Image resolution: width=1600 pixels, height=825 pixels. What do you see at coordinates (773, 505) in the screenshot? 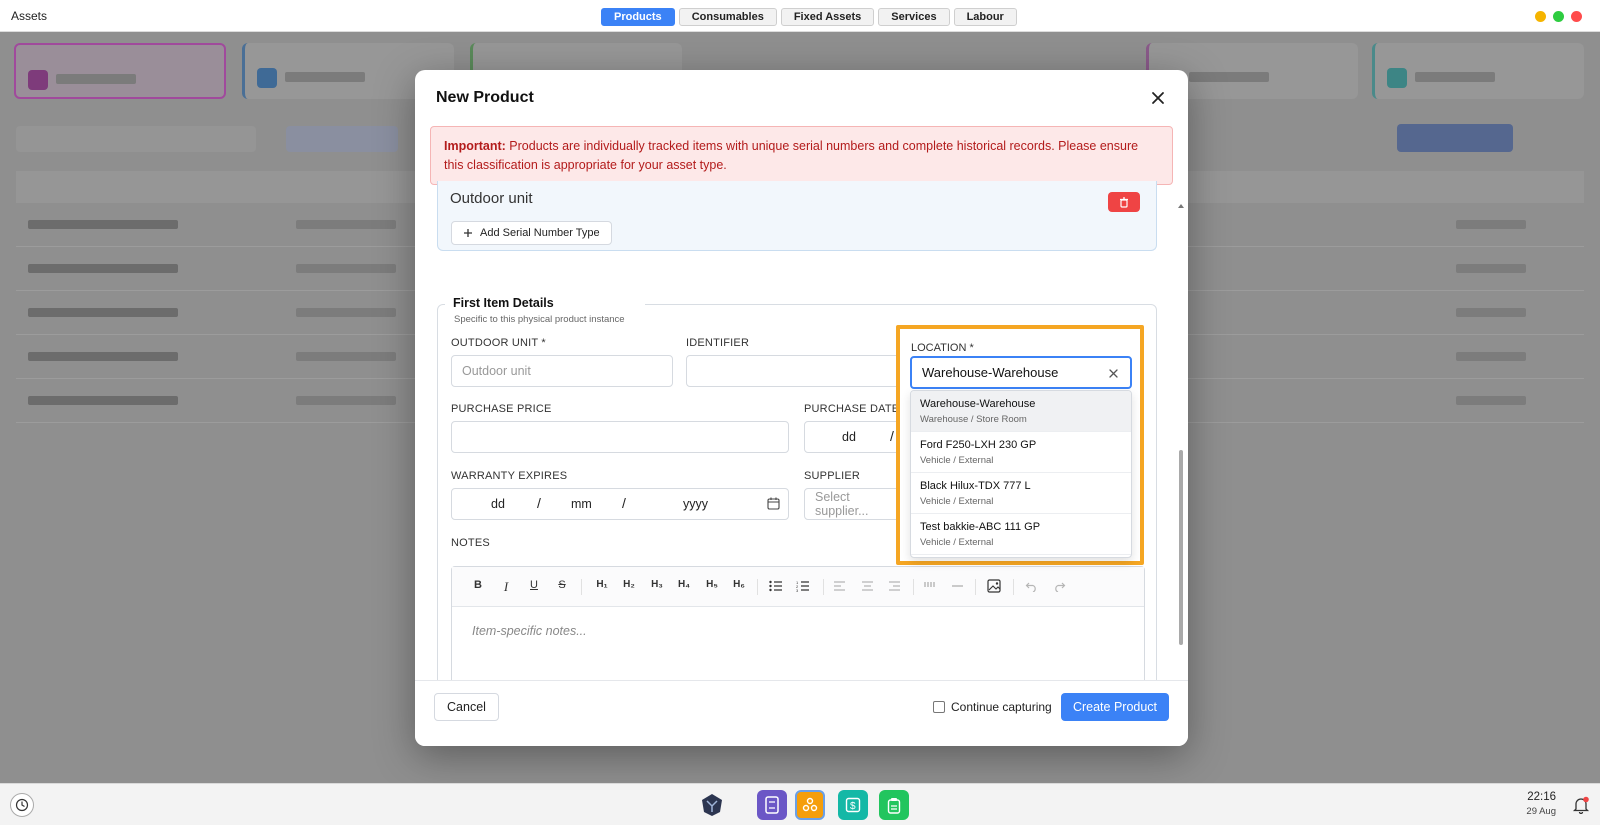
I see `calendar-icon` at bounding box center [773, 505].